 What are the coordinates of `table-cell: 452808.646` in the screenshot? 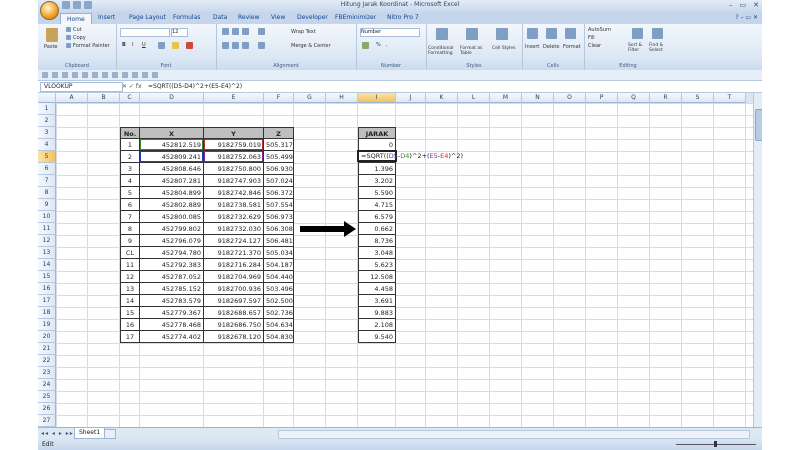 It's located at (172, 169).